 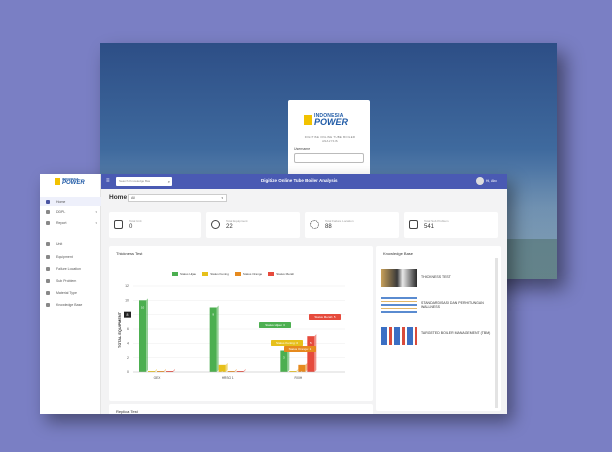 What do you see at coordinates (436, 221) in the screenshot?
I see `stat-label: Total Sub Problem` at bounding box center [436, 221].